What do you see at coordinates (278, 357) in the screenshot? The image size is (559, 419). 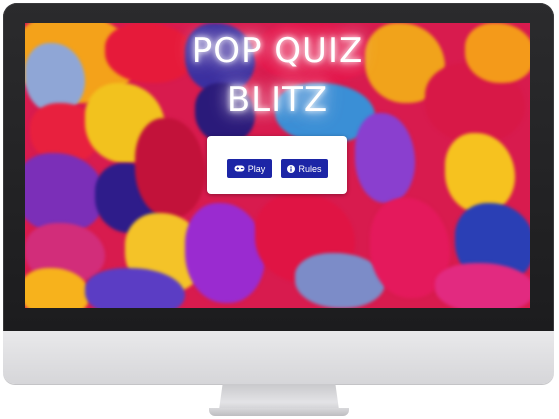 I see `monitor-chin` at bounding box center [278, 357].